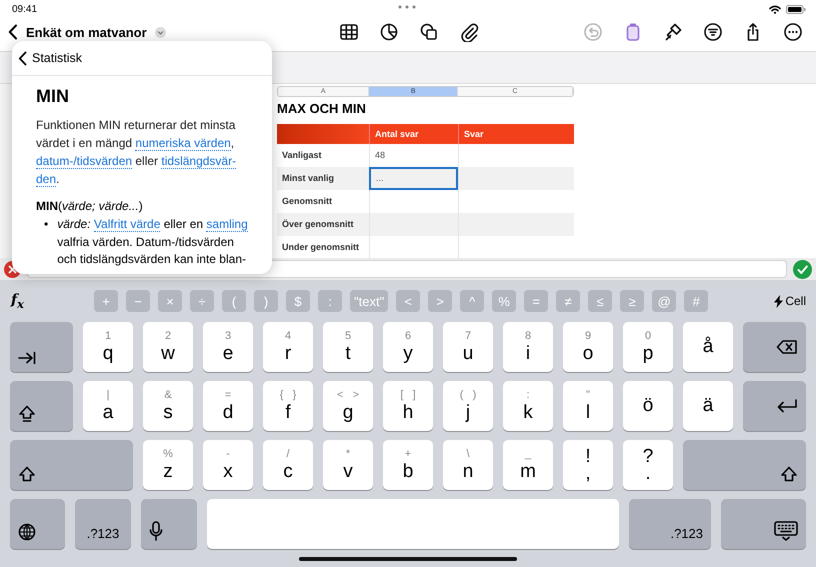 This screenshot has height=567, width=816. What do you see at coordinates (408, 406) in the screenshot?
I see `key: [ ] h` at bounding box center [408, 406].